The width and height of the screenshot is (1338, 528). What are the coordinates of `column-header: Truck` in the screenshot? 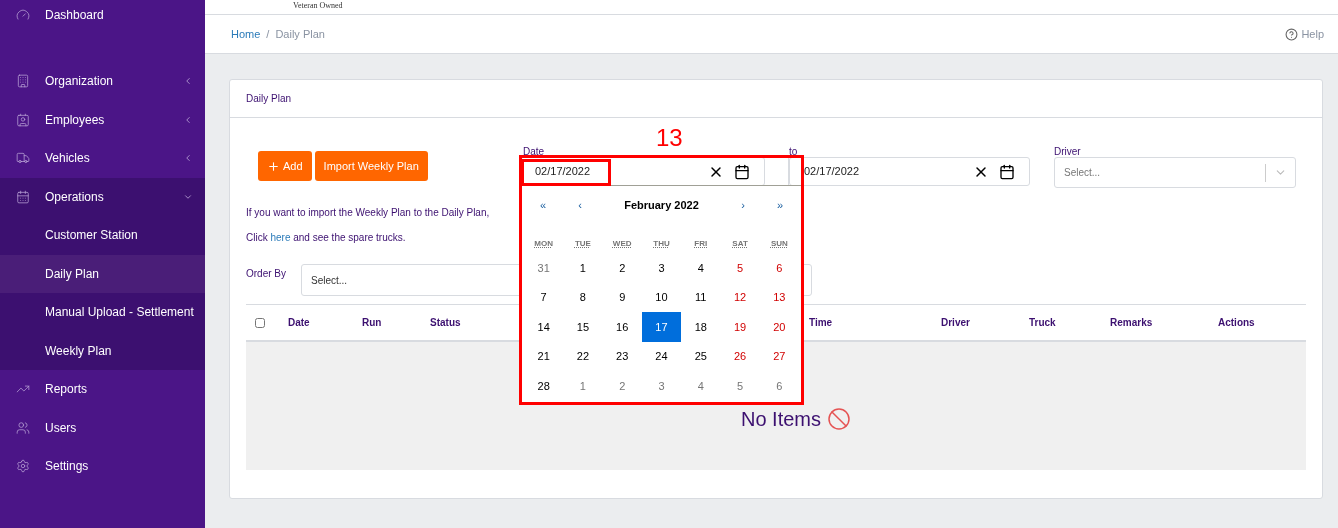 It's located at (1042, 322).